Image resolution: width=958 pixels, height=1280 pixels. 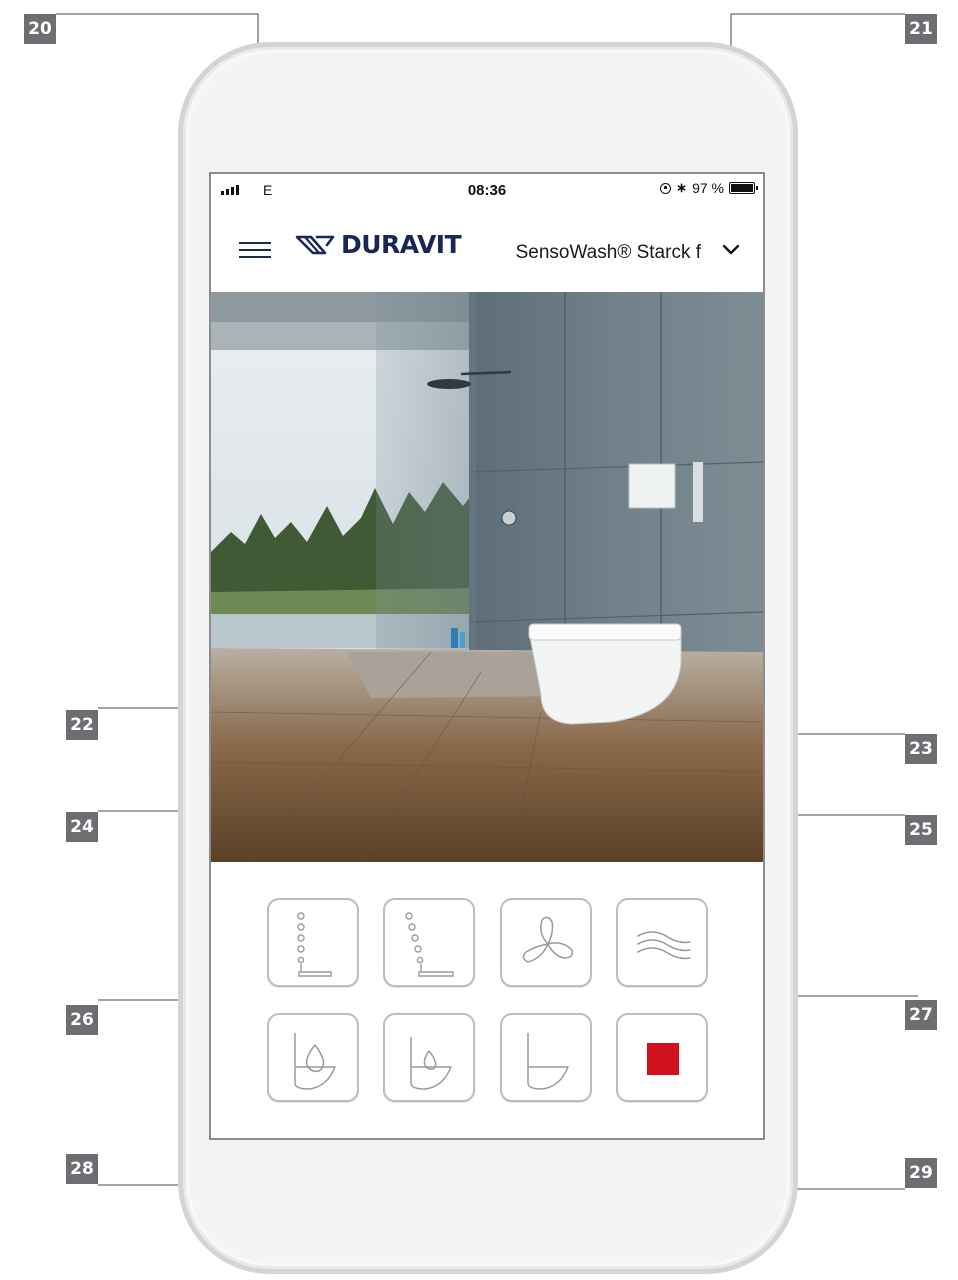 I want to click on air-waves-icon, so click(x=664, y=945).